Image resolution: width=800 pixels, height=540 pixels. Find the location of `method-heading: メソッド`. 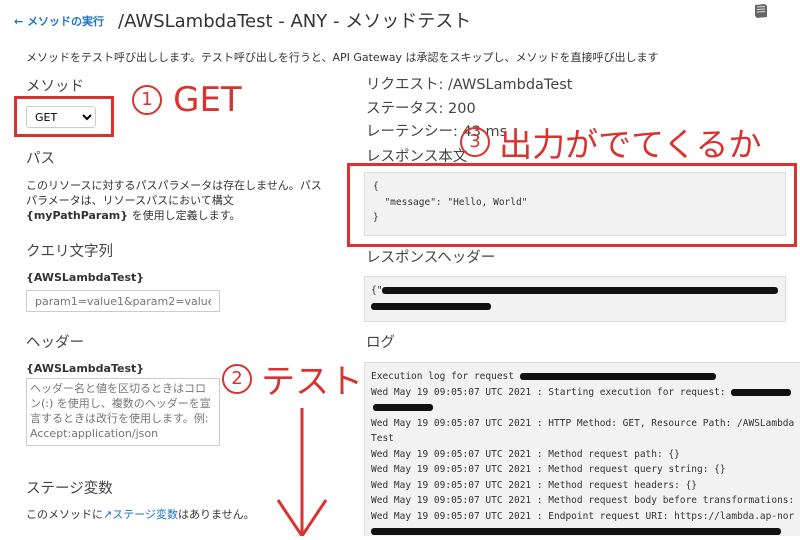

method-heading: メソッド is located at coordinates (55, 87).